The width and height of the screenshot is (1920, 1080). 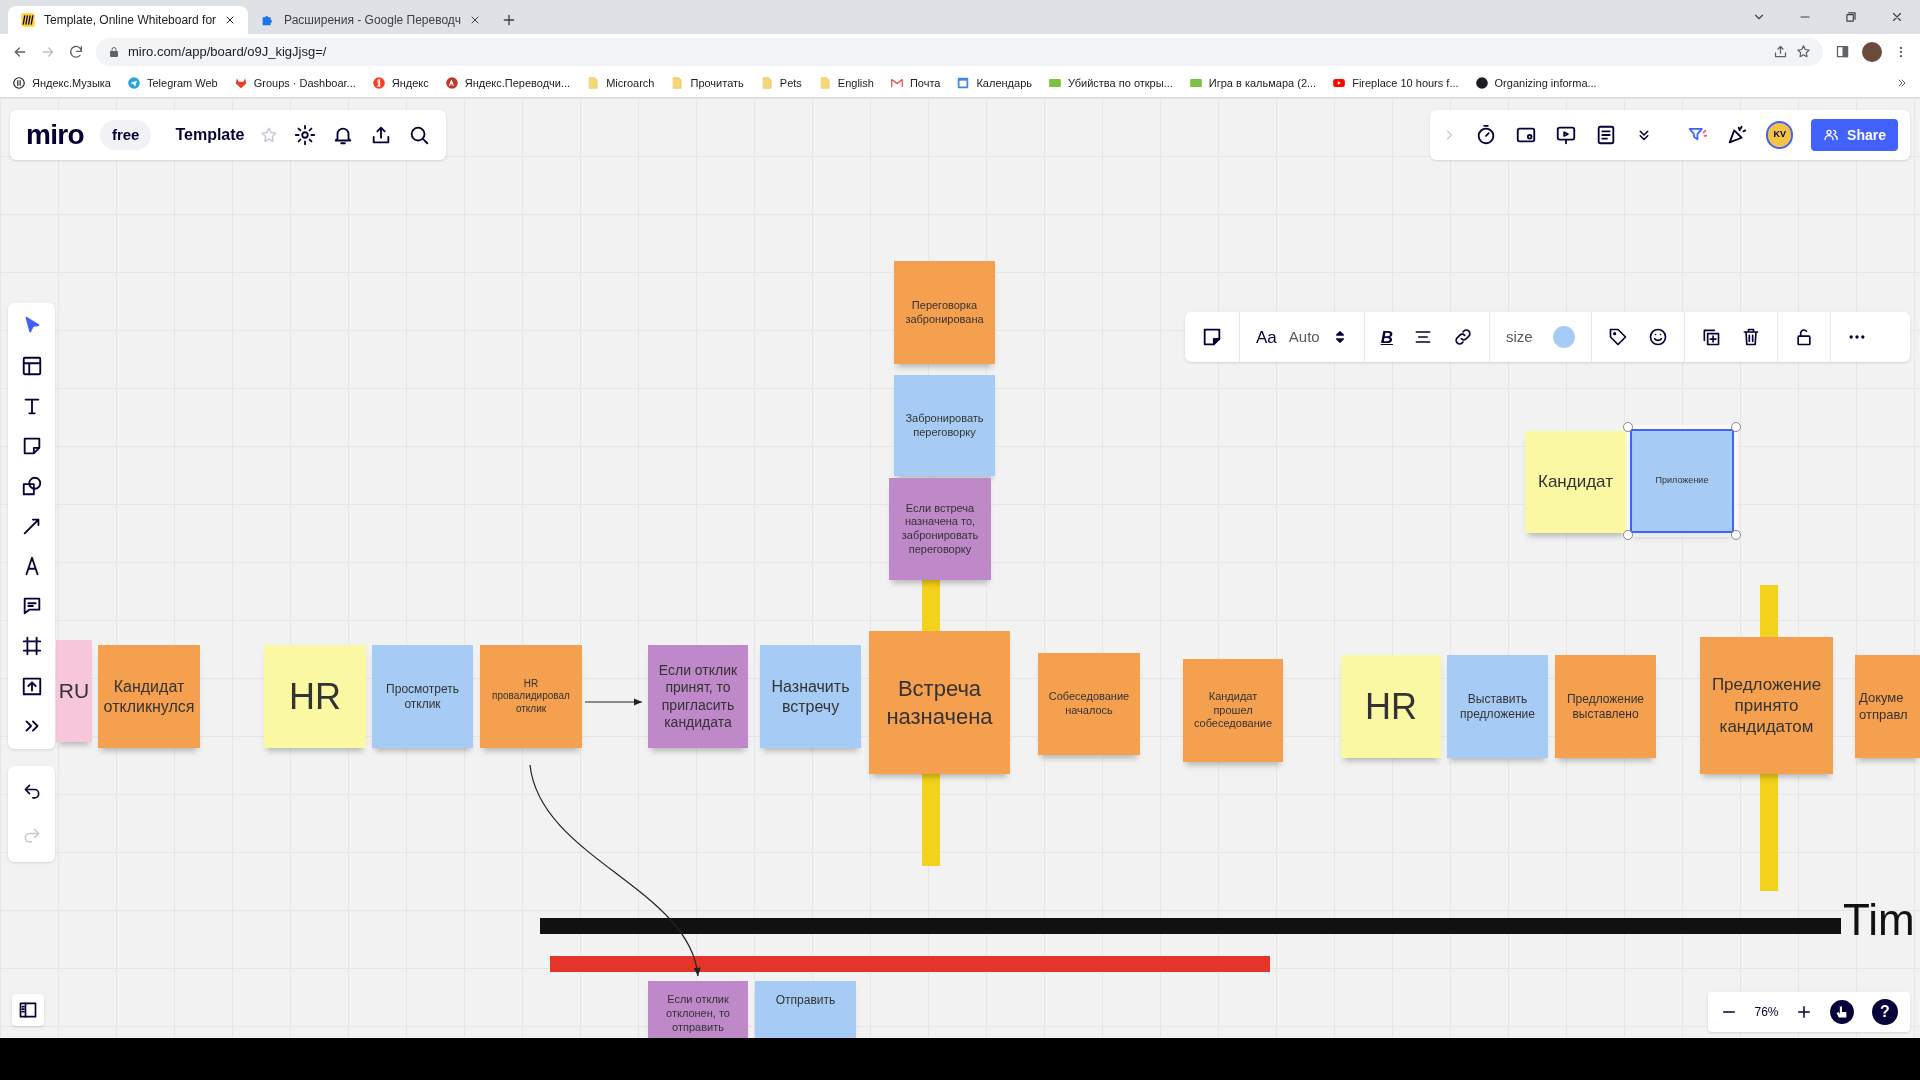 I want to click on people-icon, so click(x=1831, y=135).